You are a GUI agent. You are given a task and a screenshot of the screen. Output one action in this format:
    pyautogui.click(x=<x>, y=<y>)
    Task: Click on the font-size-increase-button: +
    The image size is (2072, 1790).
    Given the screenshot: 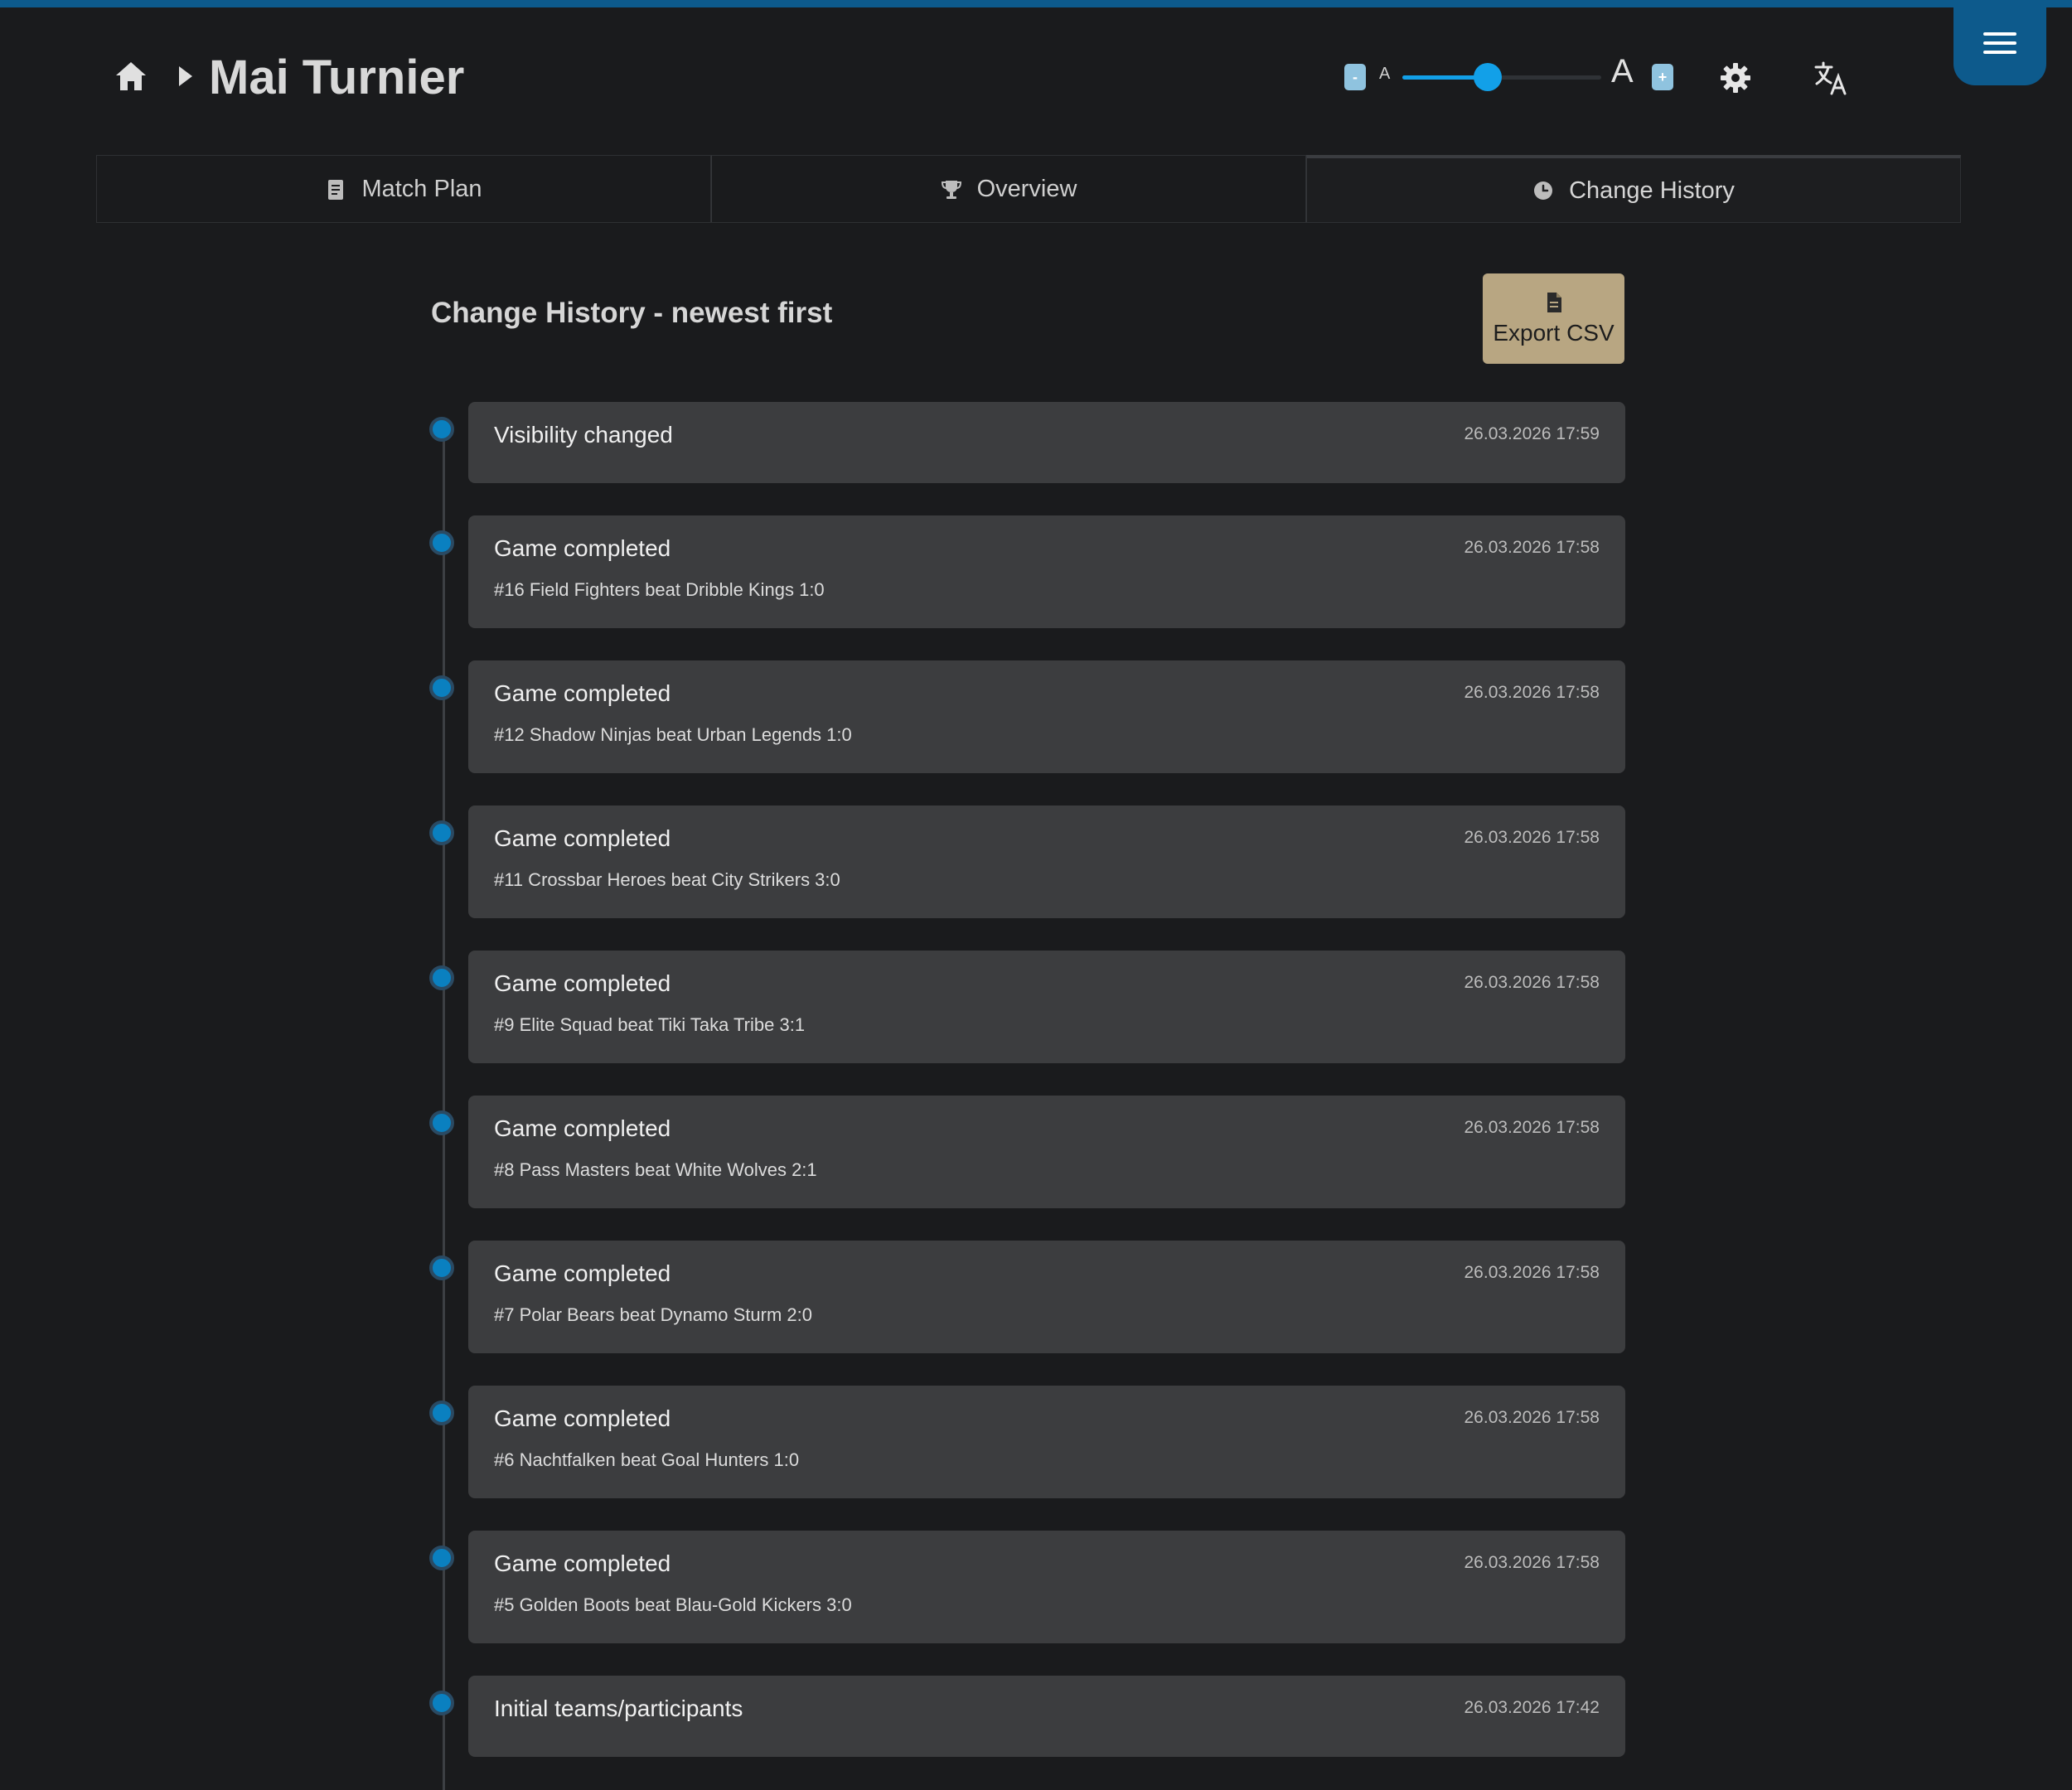 What is the action you would take?
    pyautogui.click(x=1662, y=77)
    